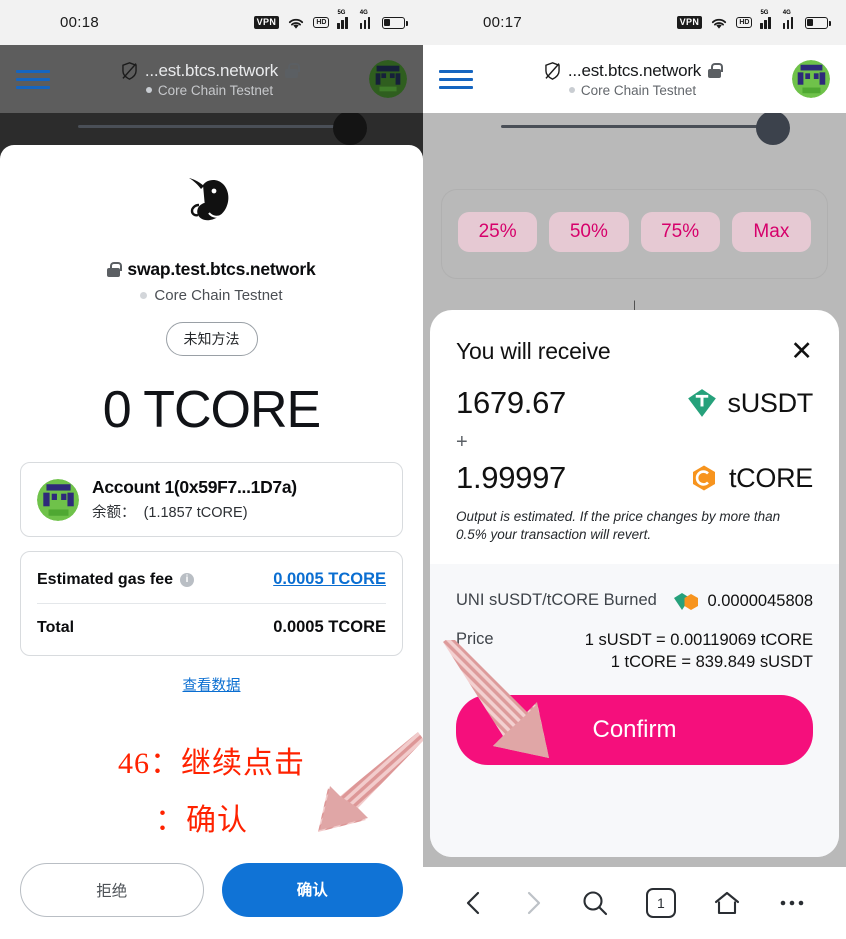 The width and height of the screenshot is (846, 939). Describe the element at coordinates (634, 22) in the screenshot. I see `right-status-bar: 00:17 VPN HD 5G 4G` at that location.